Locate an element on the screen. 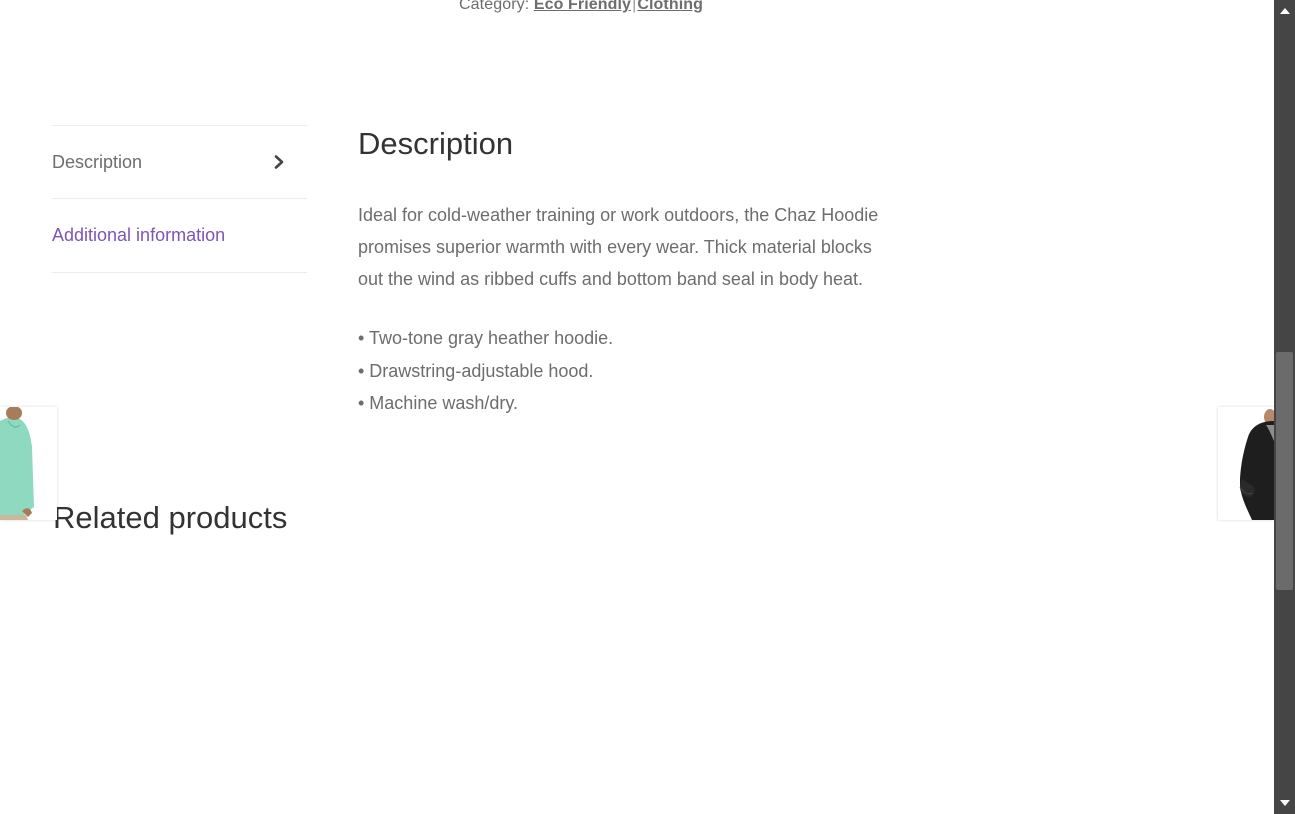 The height and width of the screenshot is (814, 1295). page-scrollbar is located at coordinates (1284, 407).